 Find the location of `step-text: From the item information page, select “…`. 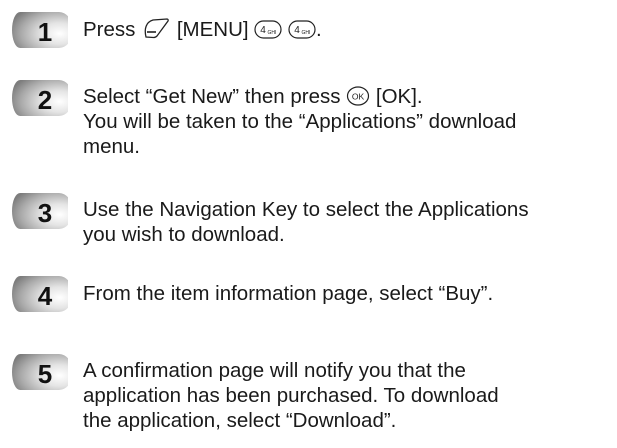

step-text: From the item information page, select “… is located at coordinates (345, 293).